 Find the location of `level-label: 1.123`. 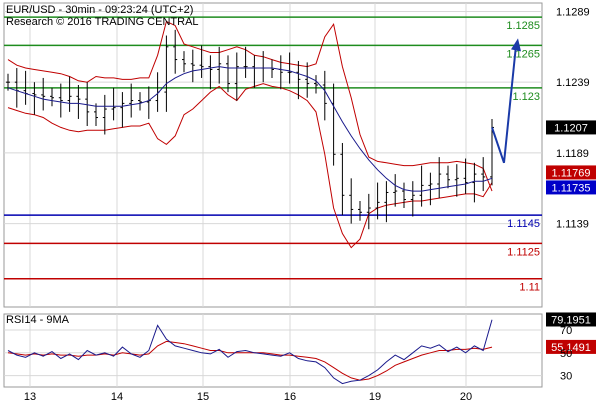

level-label: 1.123 is located at coordinates (526, 97).